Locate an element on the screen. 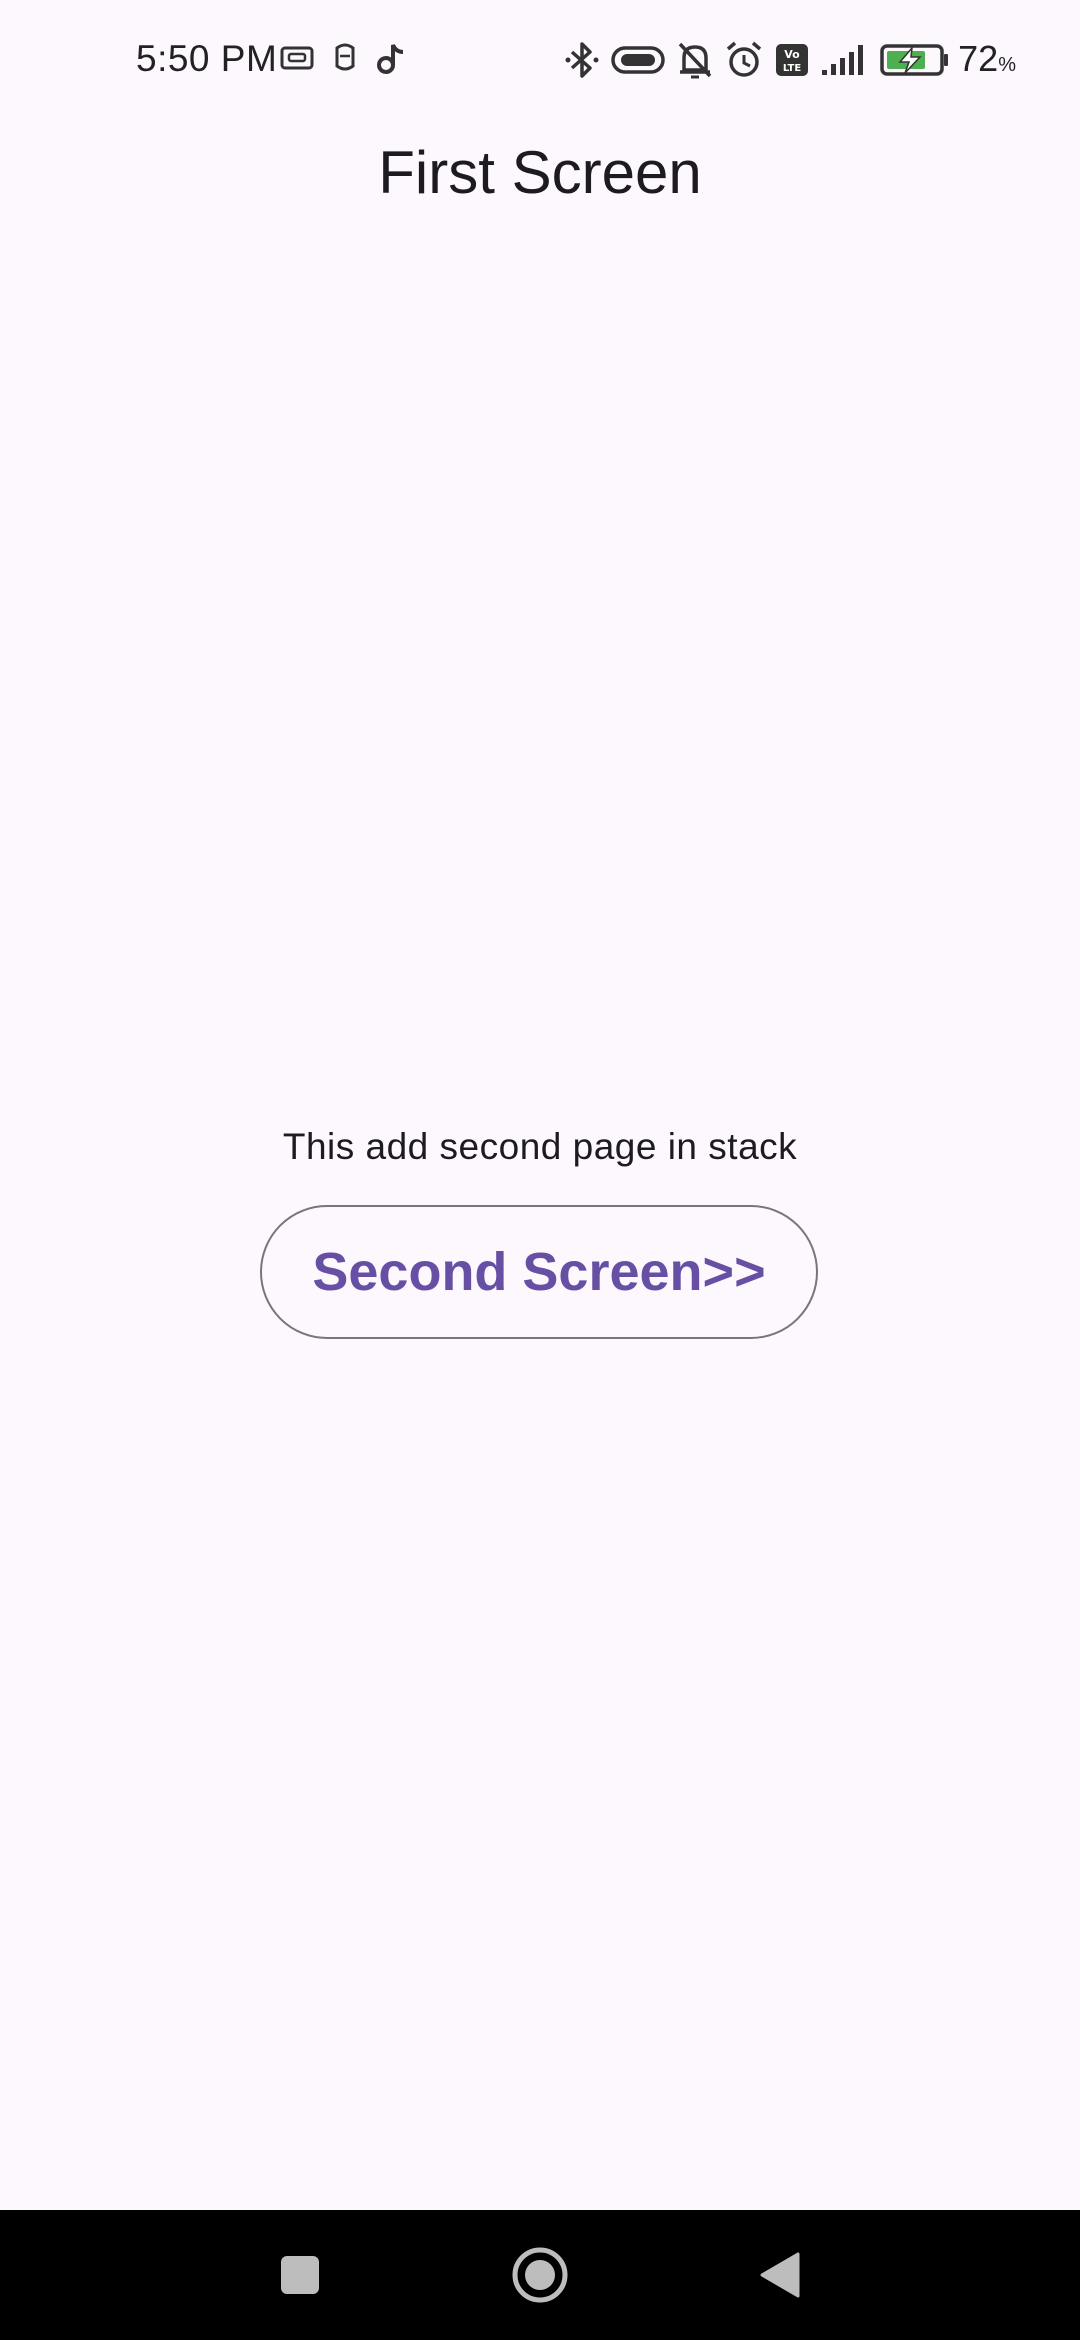 The image size is (1080, 2340). second-screen-button: Second Screen>> is located at coordinates (539, 1272).